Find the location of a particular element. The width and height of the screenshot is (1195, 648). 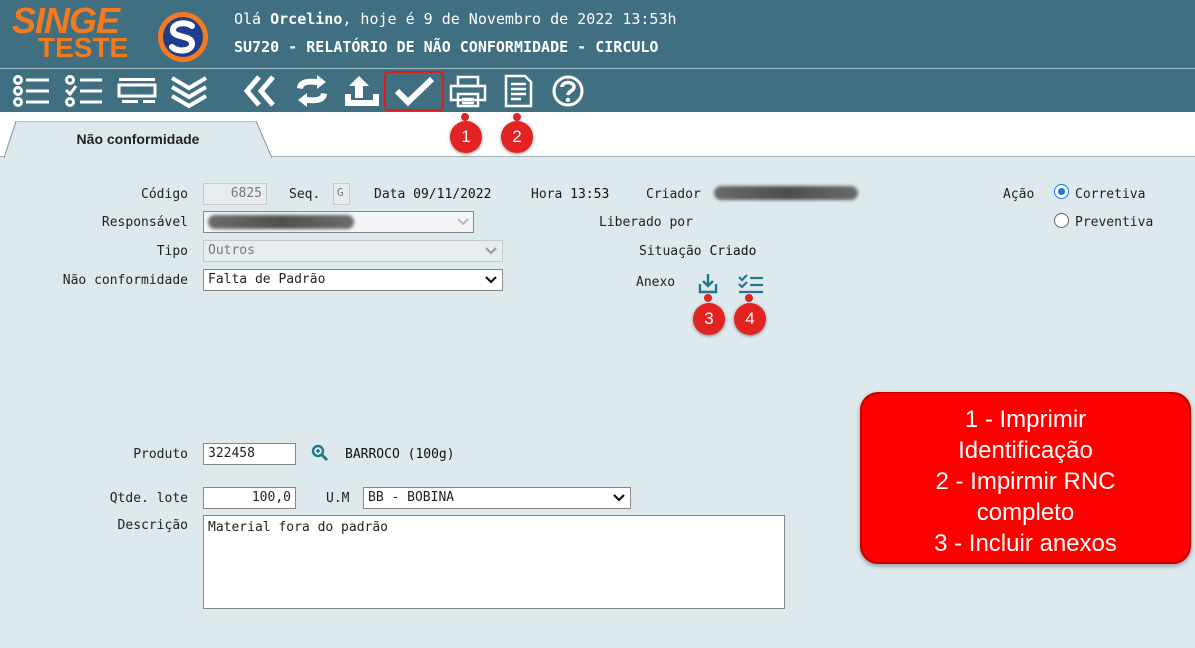

user-name: Orcelino is located at coordinates (306, 19).